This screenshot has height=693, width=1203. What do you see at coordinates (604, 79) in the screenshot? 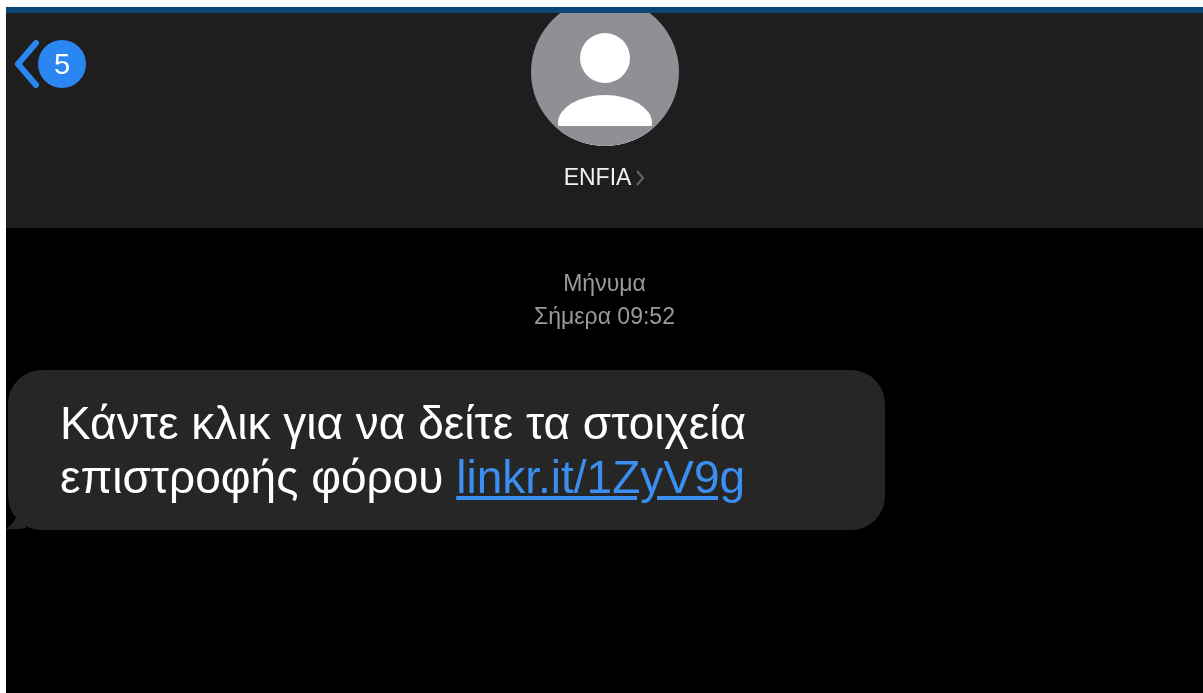
I see `avatar-icon` at bounding box center [604, 79].